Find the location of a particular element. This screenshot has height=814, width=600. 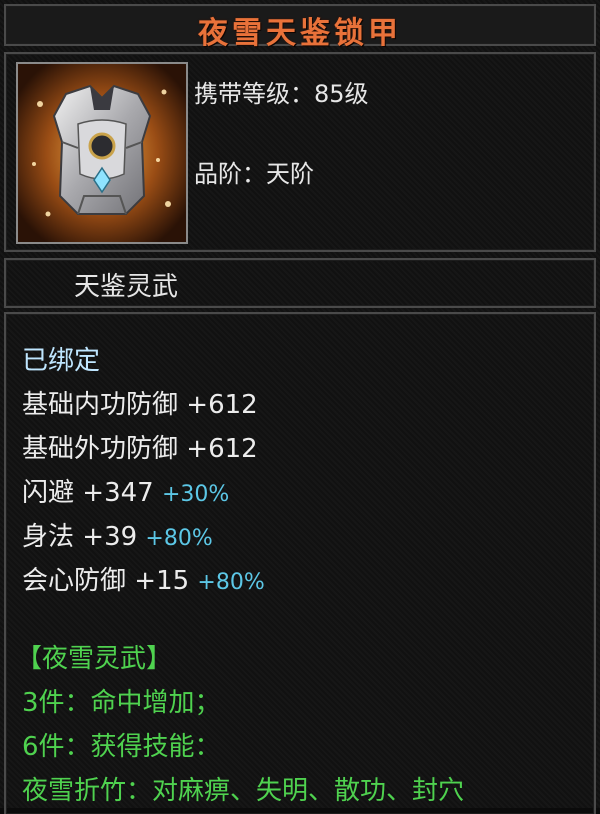

item-series: 天鉴灵武 is located at coordinates (126, 287).